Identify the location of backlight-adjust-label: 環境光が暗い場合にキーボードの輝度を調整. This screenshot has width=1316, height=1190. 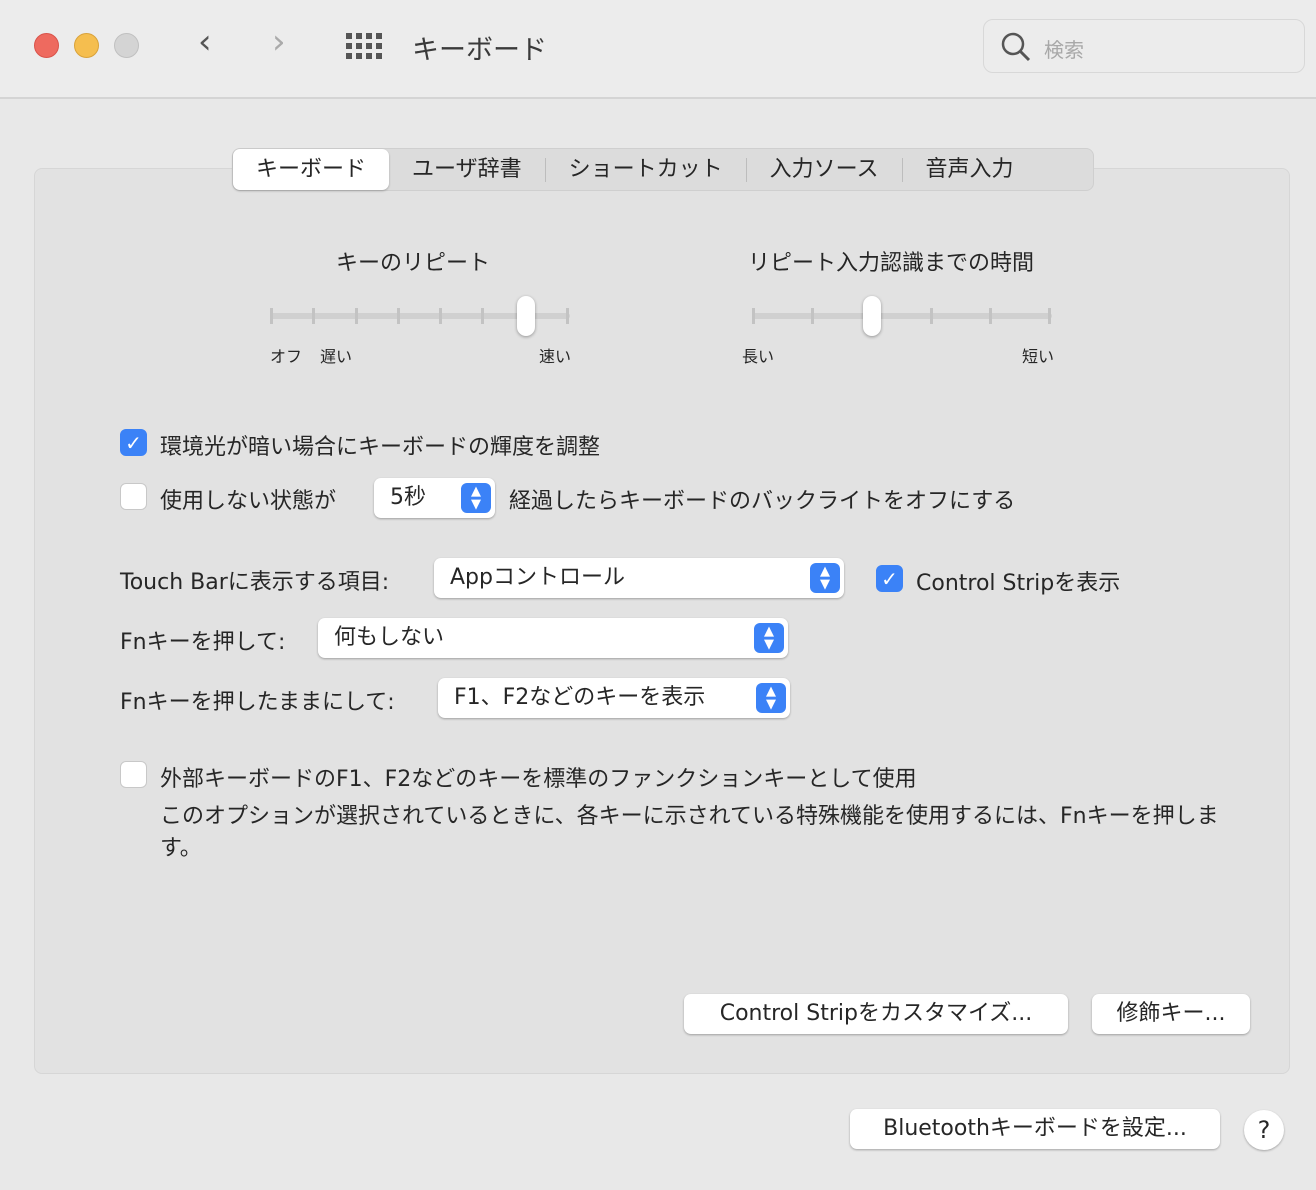
(380, 447).